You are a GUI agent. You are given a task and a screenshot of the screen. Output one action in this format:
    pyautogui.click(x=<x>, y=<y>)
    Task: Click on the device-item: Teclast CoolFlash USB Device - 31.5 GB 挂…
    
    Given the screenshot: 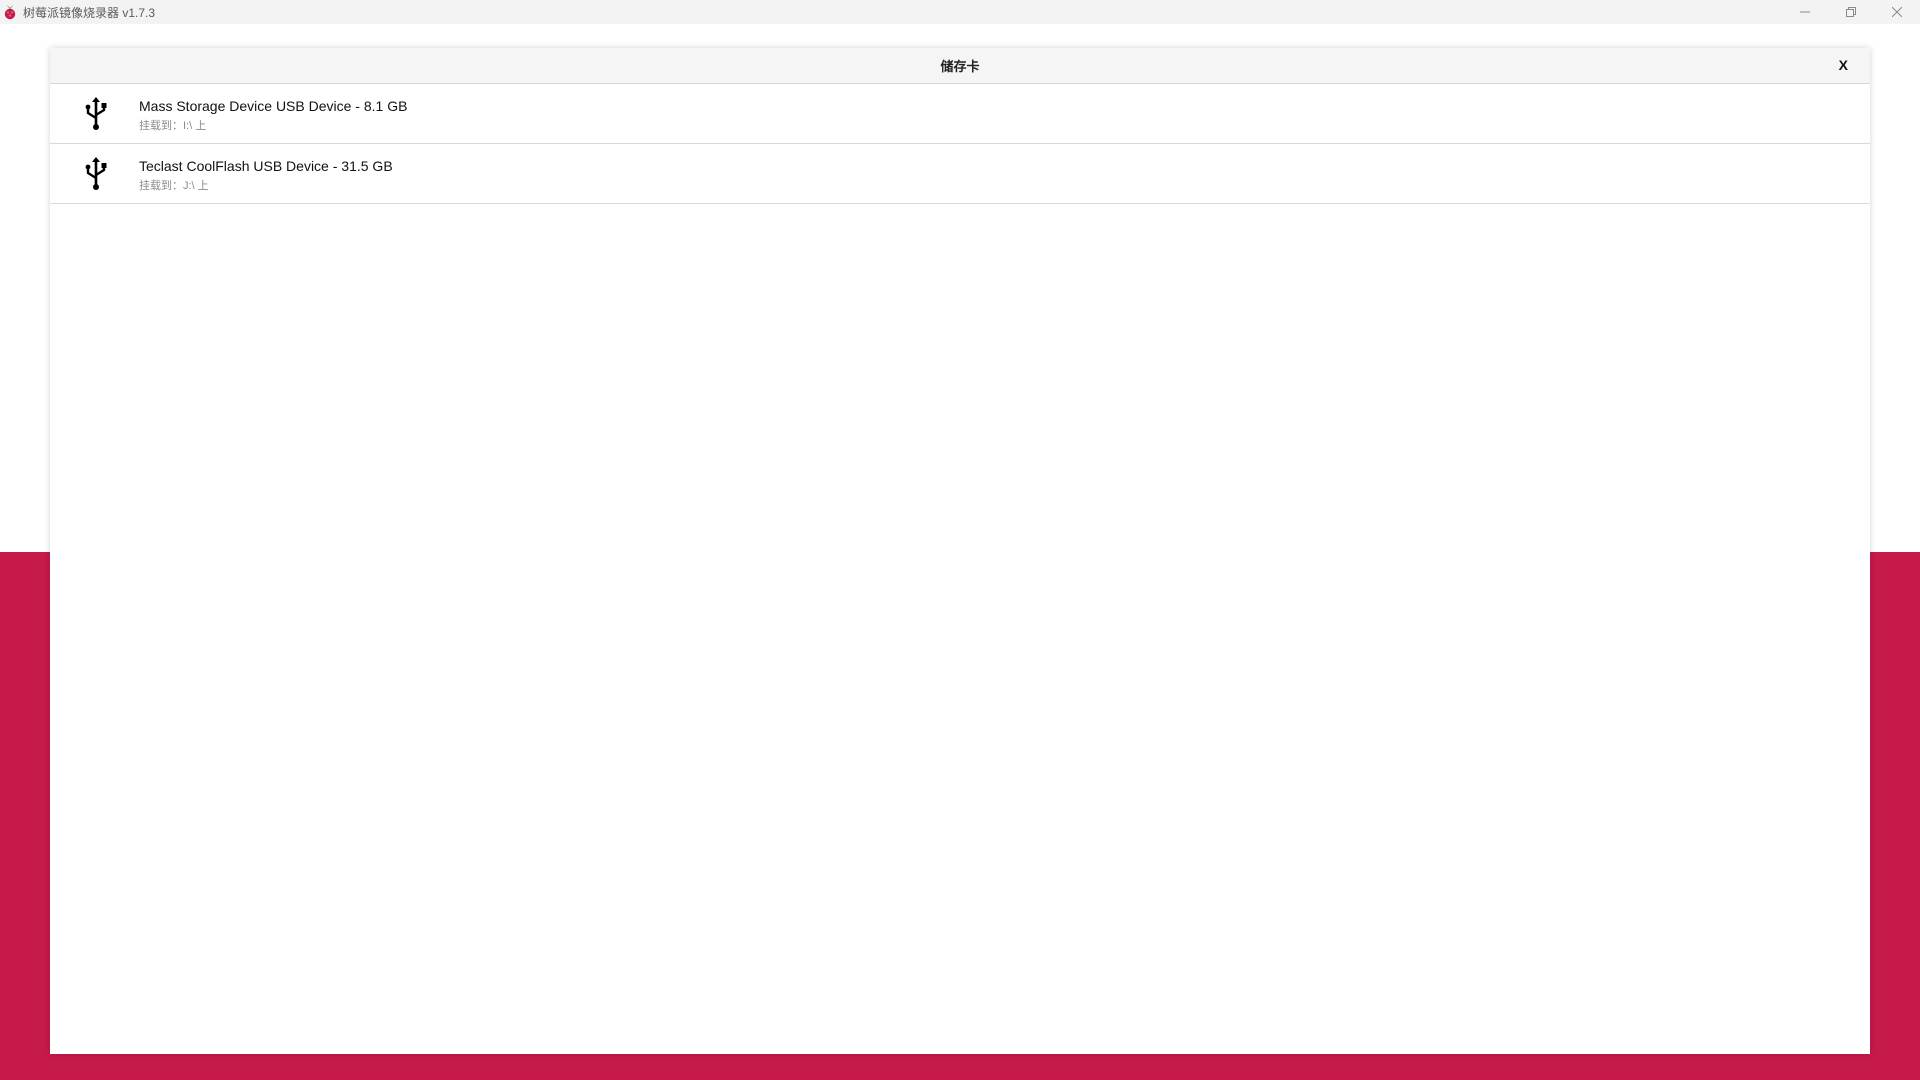 What is the action you would take?
    pyautogui.click(x=960, y=174)
    